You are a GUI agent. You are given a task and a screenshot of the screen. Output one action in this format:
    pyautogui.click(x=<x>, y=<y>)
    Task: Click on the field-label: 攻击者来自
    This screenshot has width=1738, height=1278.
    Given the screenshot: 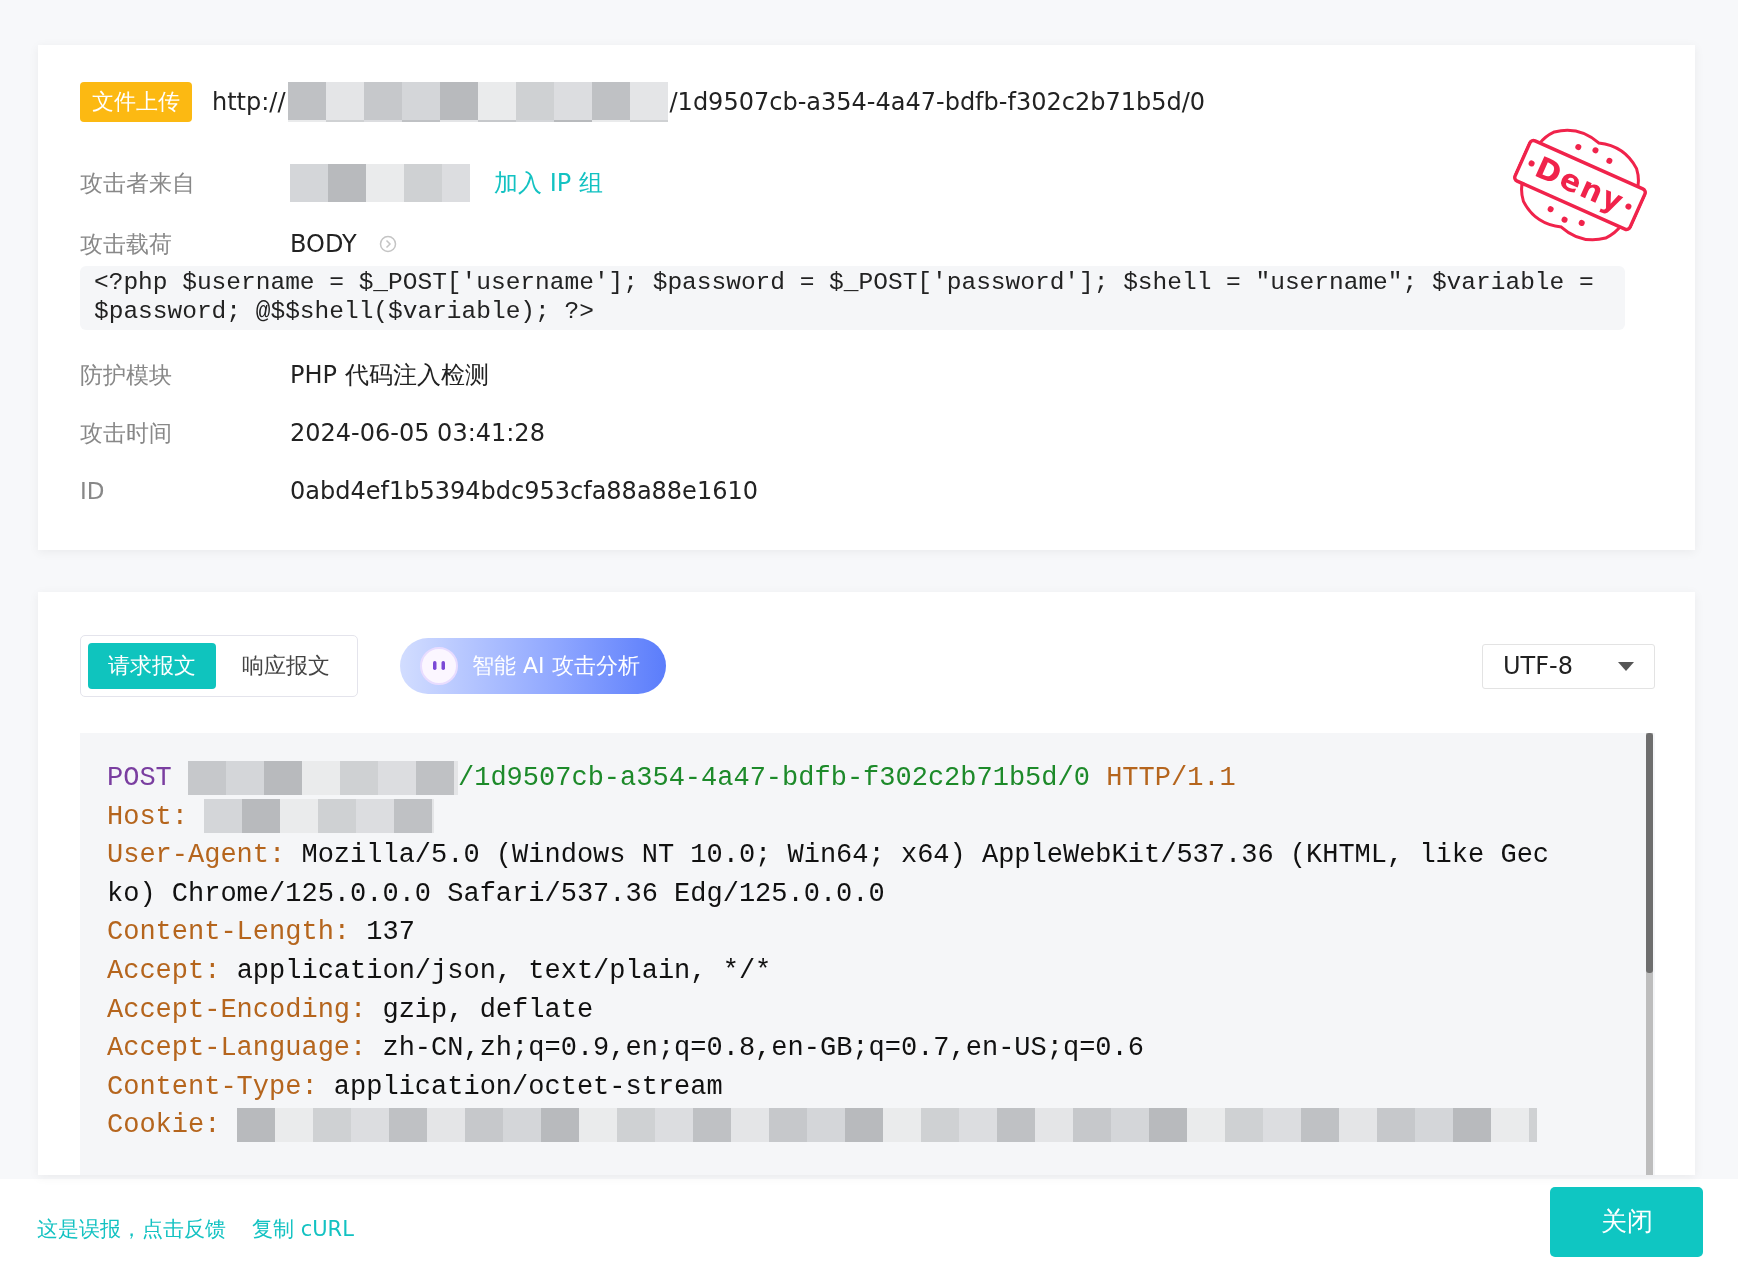 What is the action you would take?
    pyautogui.click(x=138, y=183)
    